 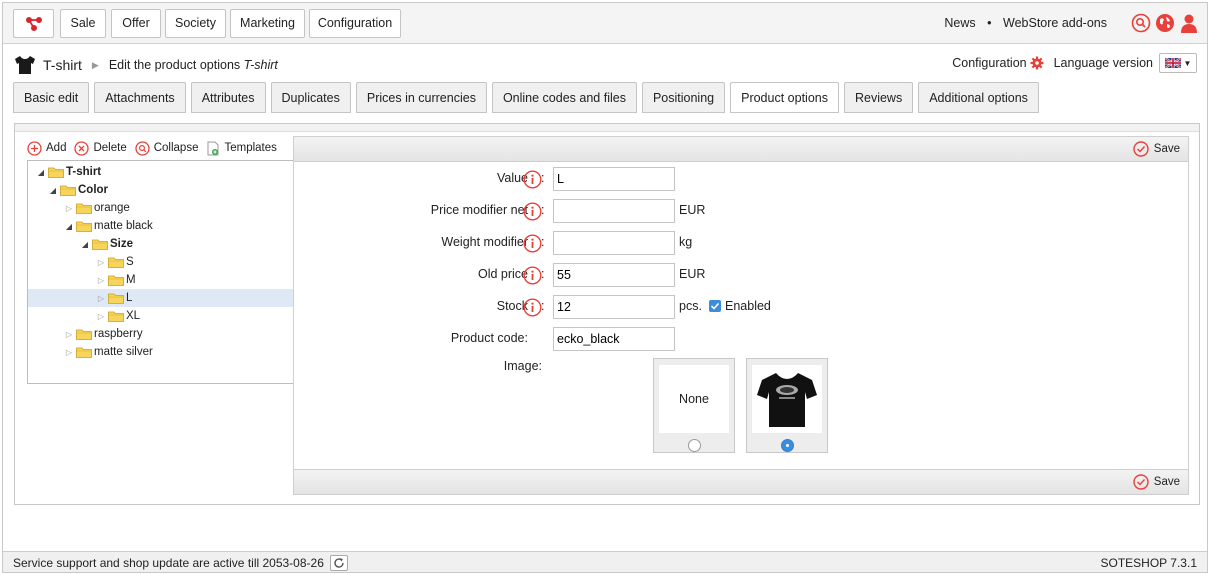 I want to click on delete-circle-icon, so click(x=82, y=148).